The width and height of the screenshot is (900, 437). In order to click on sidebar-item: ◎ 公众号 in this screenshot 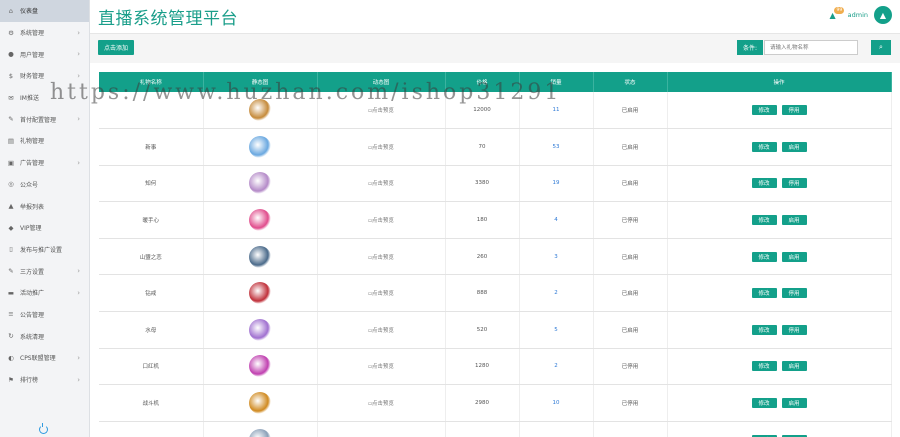, I will do `click(44, 185)`.